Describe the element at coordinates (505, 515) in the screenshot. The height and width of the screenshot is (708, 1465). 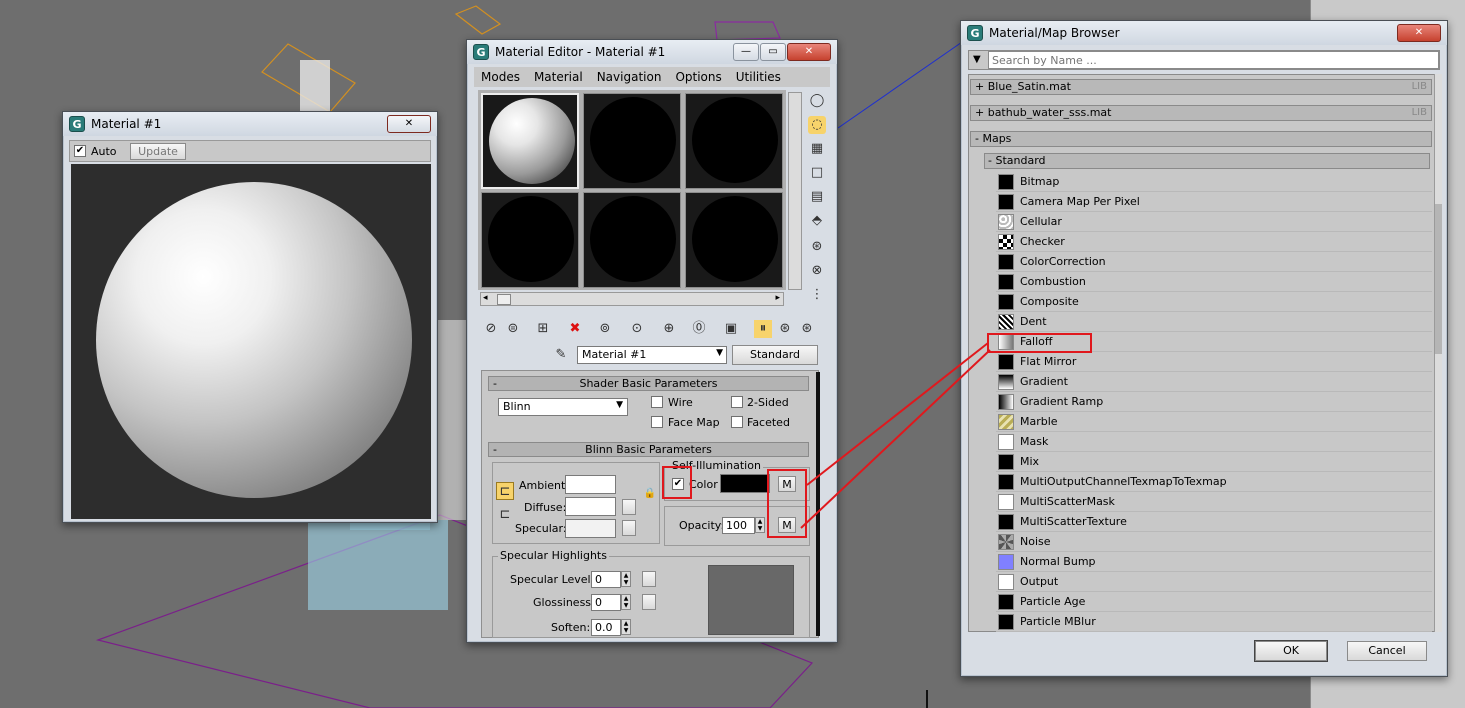
I see `lock-diffuse-specular-icon: ⊏` at that location.